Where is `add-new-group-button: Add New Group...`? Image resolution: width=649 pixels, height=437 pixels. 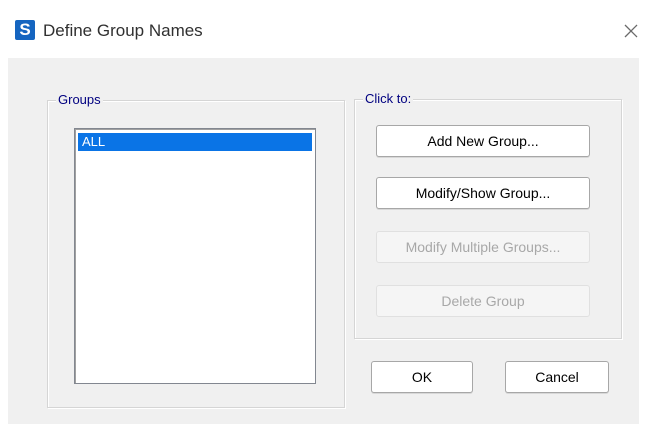 add-new-group-button: Add New Group... is located at coordinates (483, 141).